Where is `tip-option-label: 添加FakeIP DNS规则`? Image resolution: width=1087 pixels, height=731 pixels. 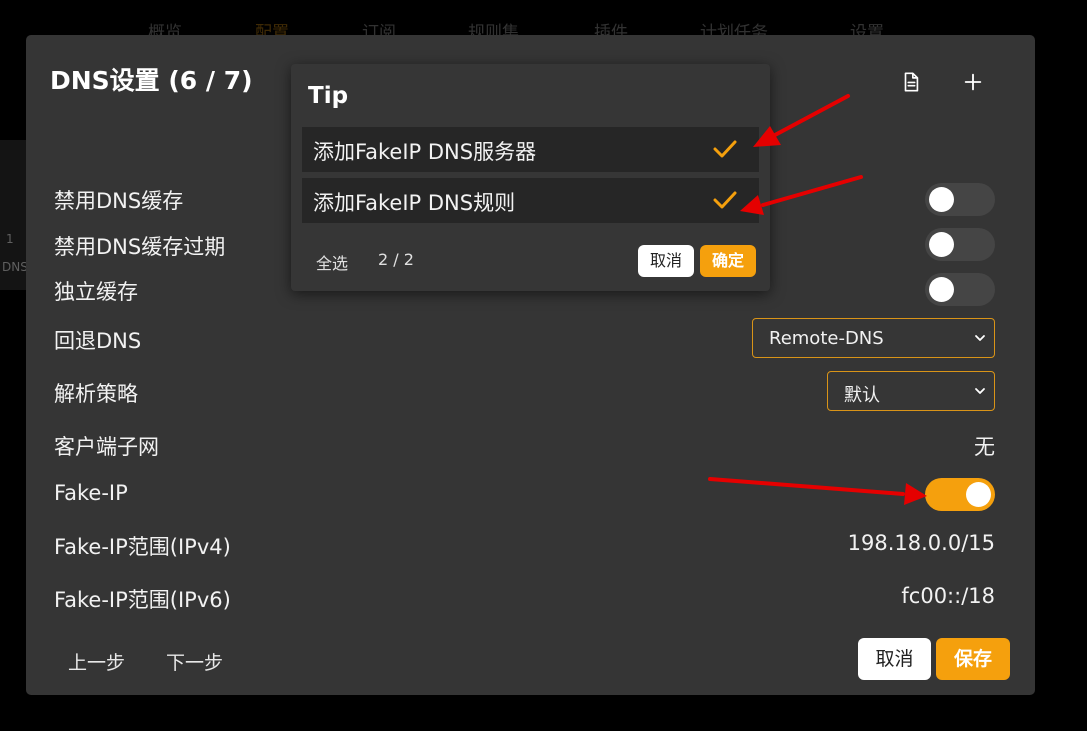
tip-option-label: 添加FakeIP DNS规则 is located at coordinates (414, 203).